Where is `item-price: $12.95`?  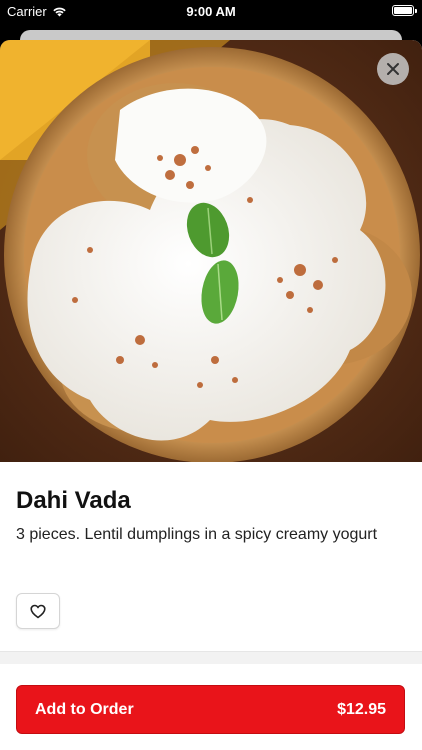 item-price: $12.95 is located at coordinates (361, 709).